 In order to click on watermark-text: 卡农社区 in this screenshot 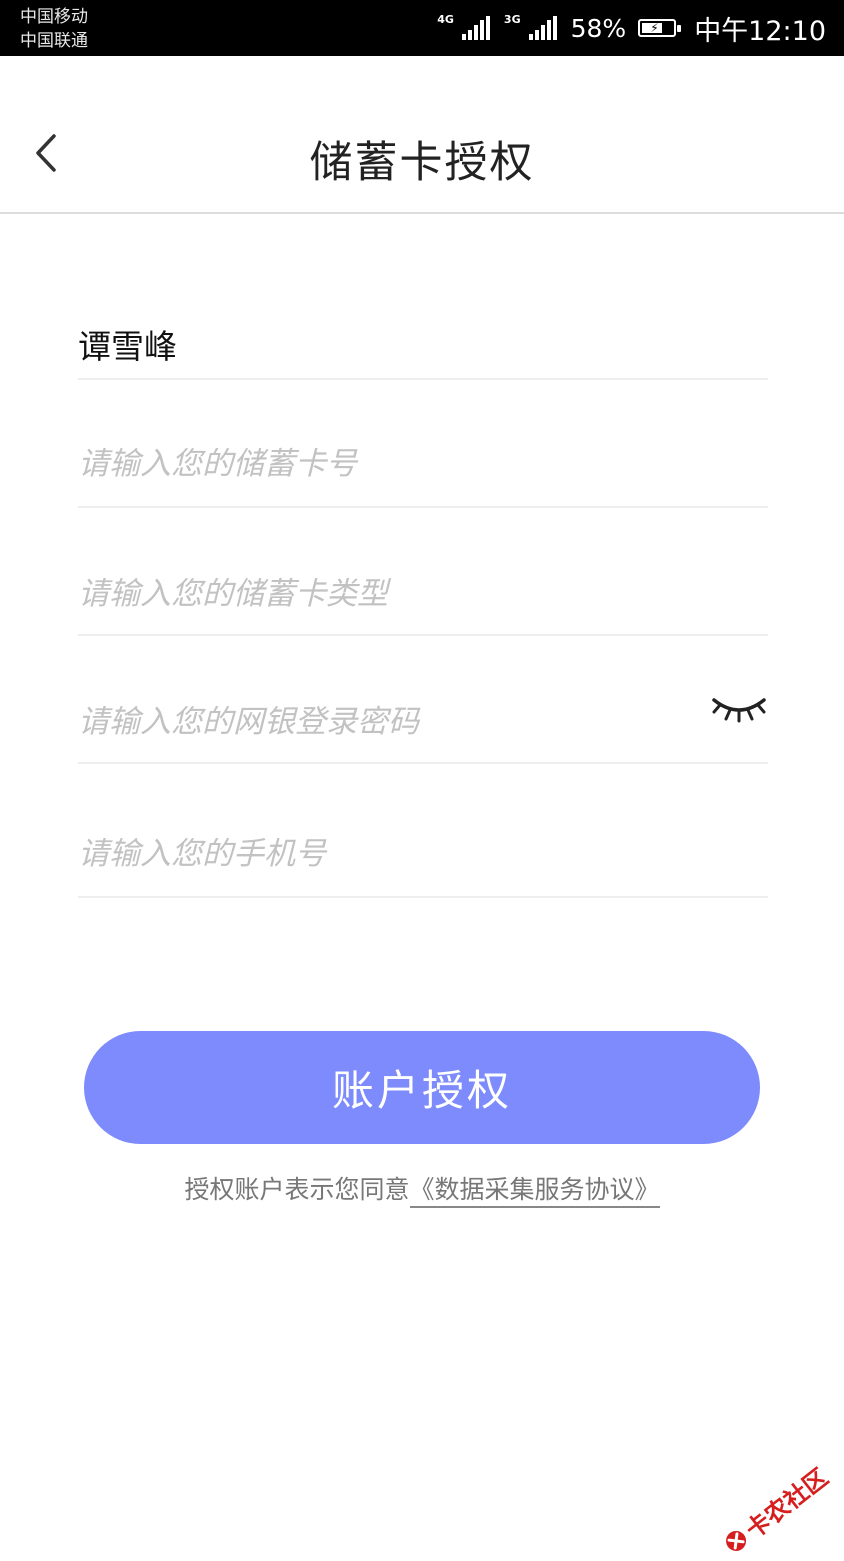, I will do `click(786, 1503)`.